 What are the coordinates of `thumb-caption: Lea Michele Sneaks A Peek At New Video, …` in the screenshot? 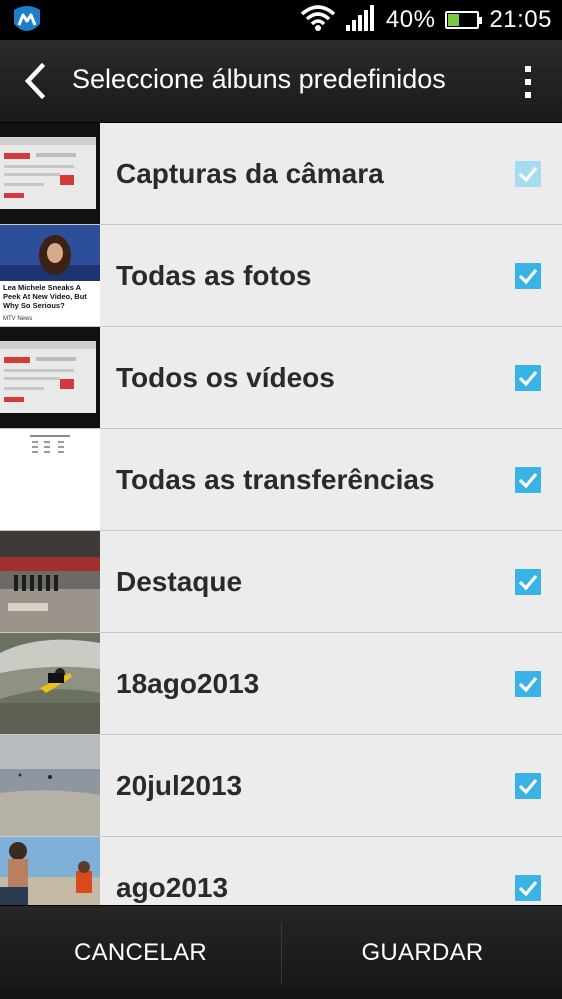 It's located at (45, 296).